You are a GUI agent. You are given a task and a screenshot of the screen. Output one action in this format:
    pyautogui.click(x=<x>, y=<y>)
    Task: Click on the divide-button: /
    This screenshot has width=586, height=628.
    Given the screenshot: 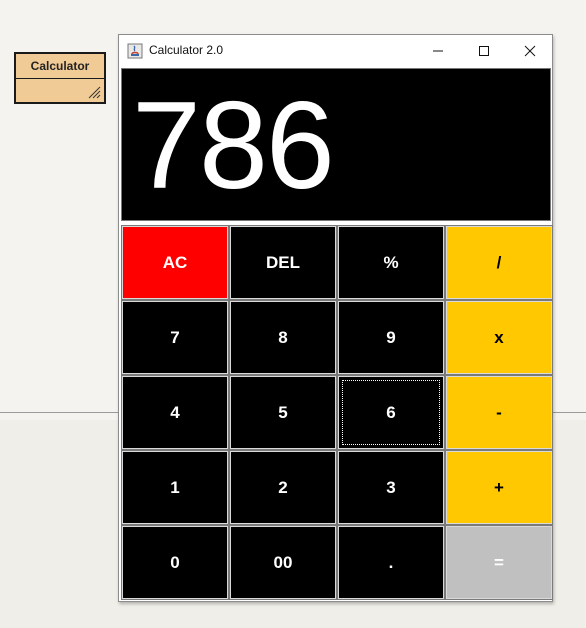 What is the action you would take?
    pyautogui.click(x=499, y=262)
    